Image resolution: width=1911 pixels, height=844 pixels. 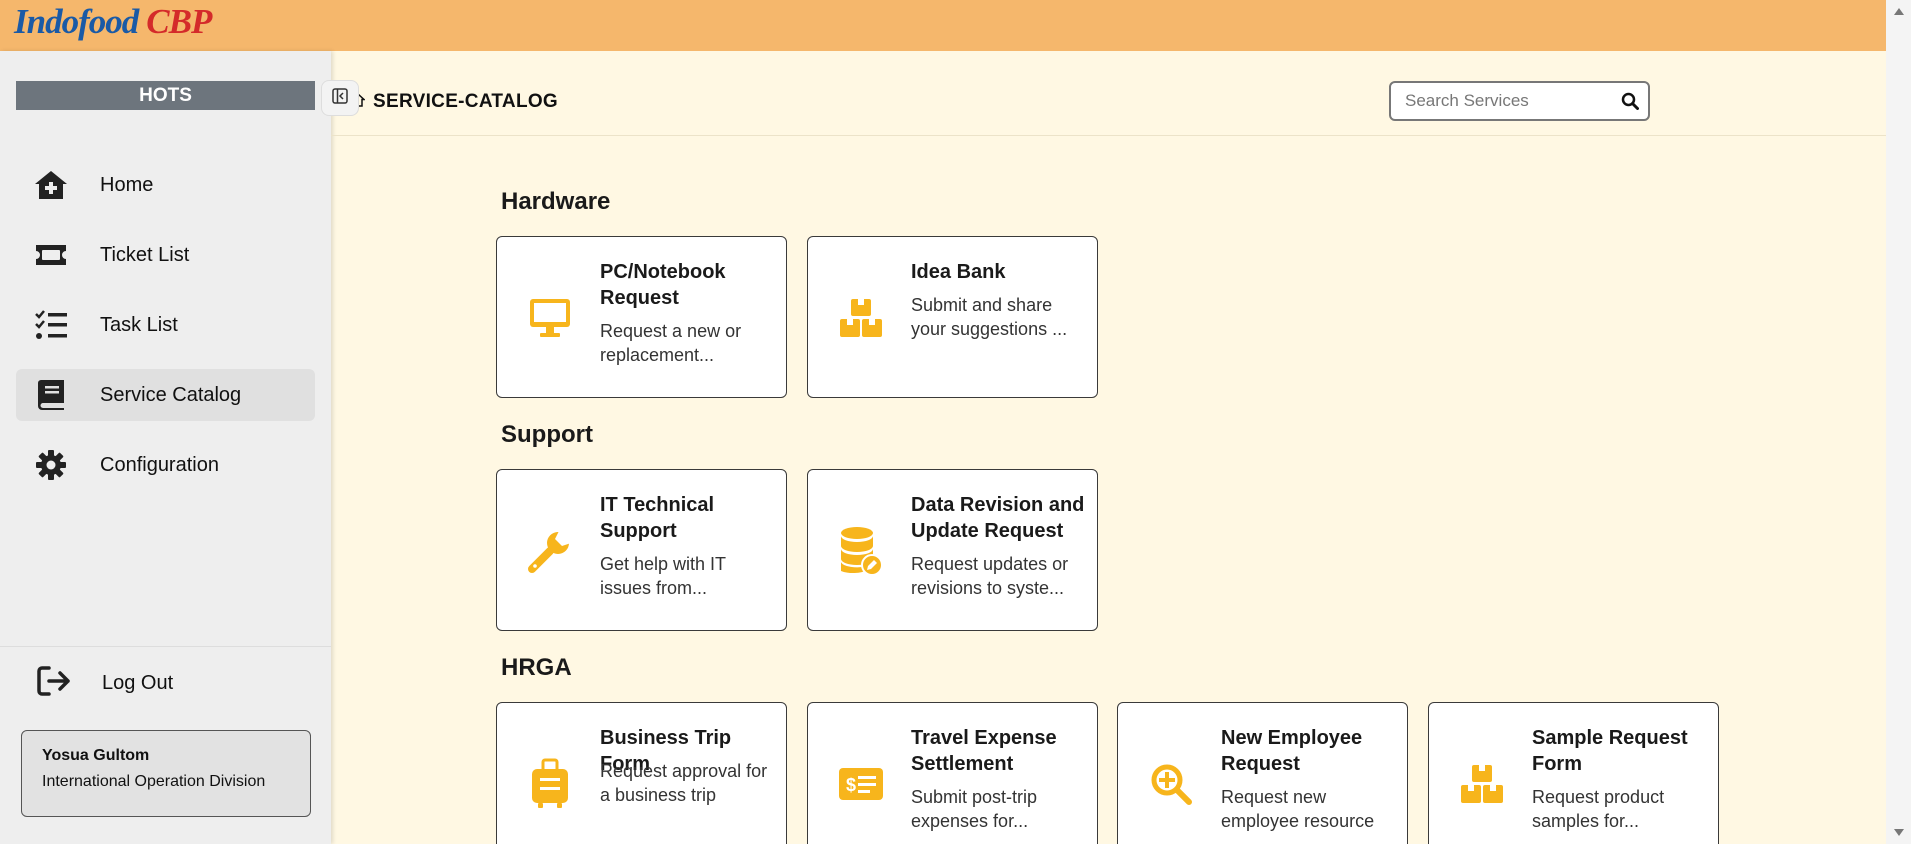 I want to click on page-scrollbar, so click(x=1898, y=422).